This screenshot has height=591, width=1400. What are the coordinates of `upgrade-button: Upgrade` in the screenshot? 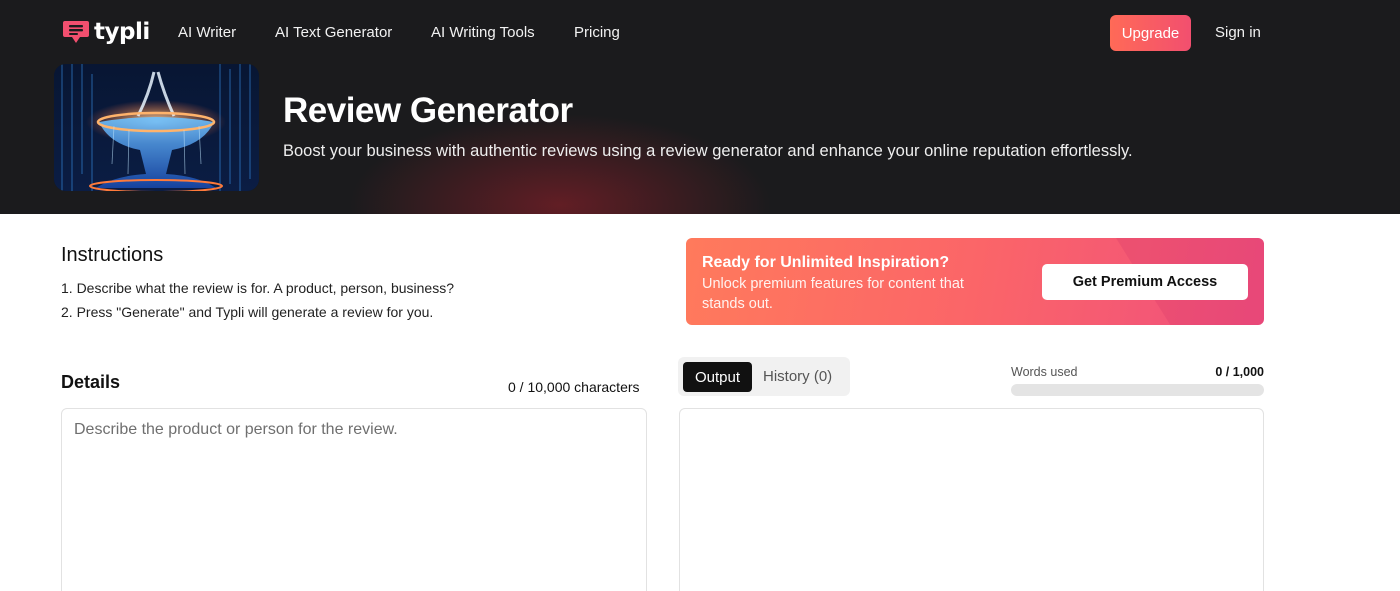 It's located at (1150, 33).